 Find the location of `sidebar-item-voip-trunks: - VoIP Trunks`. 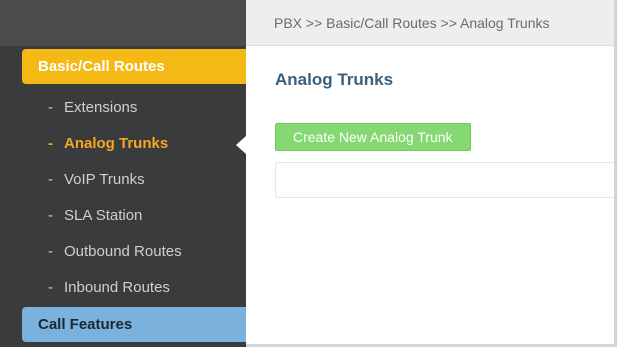

sidebar-item-voip-trunks: - VoIP Trunks is located at coordinates (96, 180).